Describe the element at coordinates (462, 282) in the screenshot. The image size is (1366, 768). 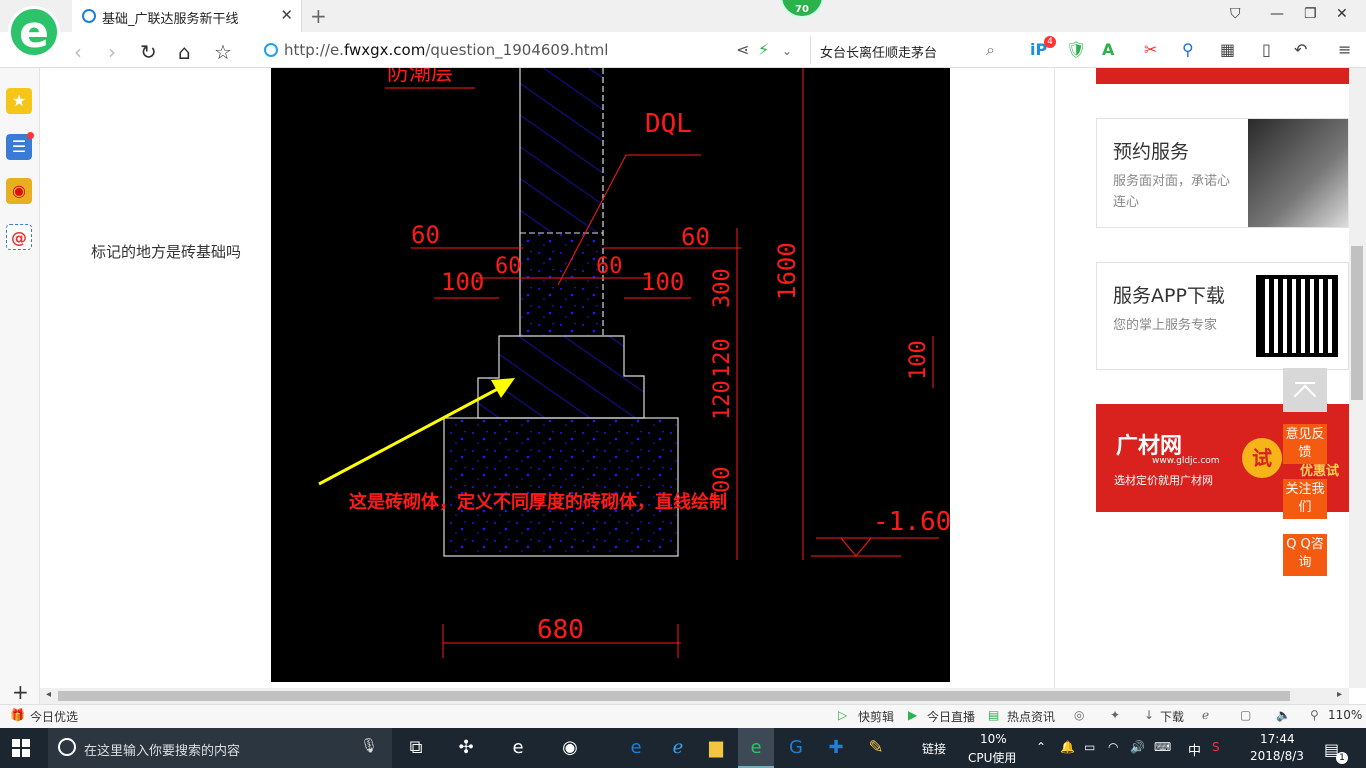
I see `dim-100-left: 100` at that location.